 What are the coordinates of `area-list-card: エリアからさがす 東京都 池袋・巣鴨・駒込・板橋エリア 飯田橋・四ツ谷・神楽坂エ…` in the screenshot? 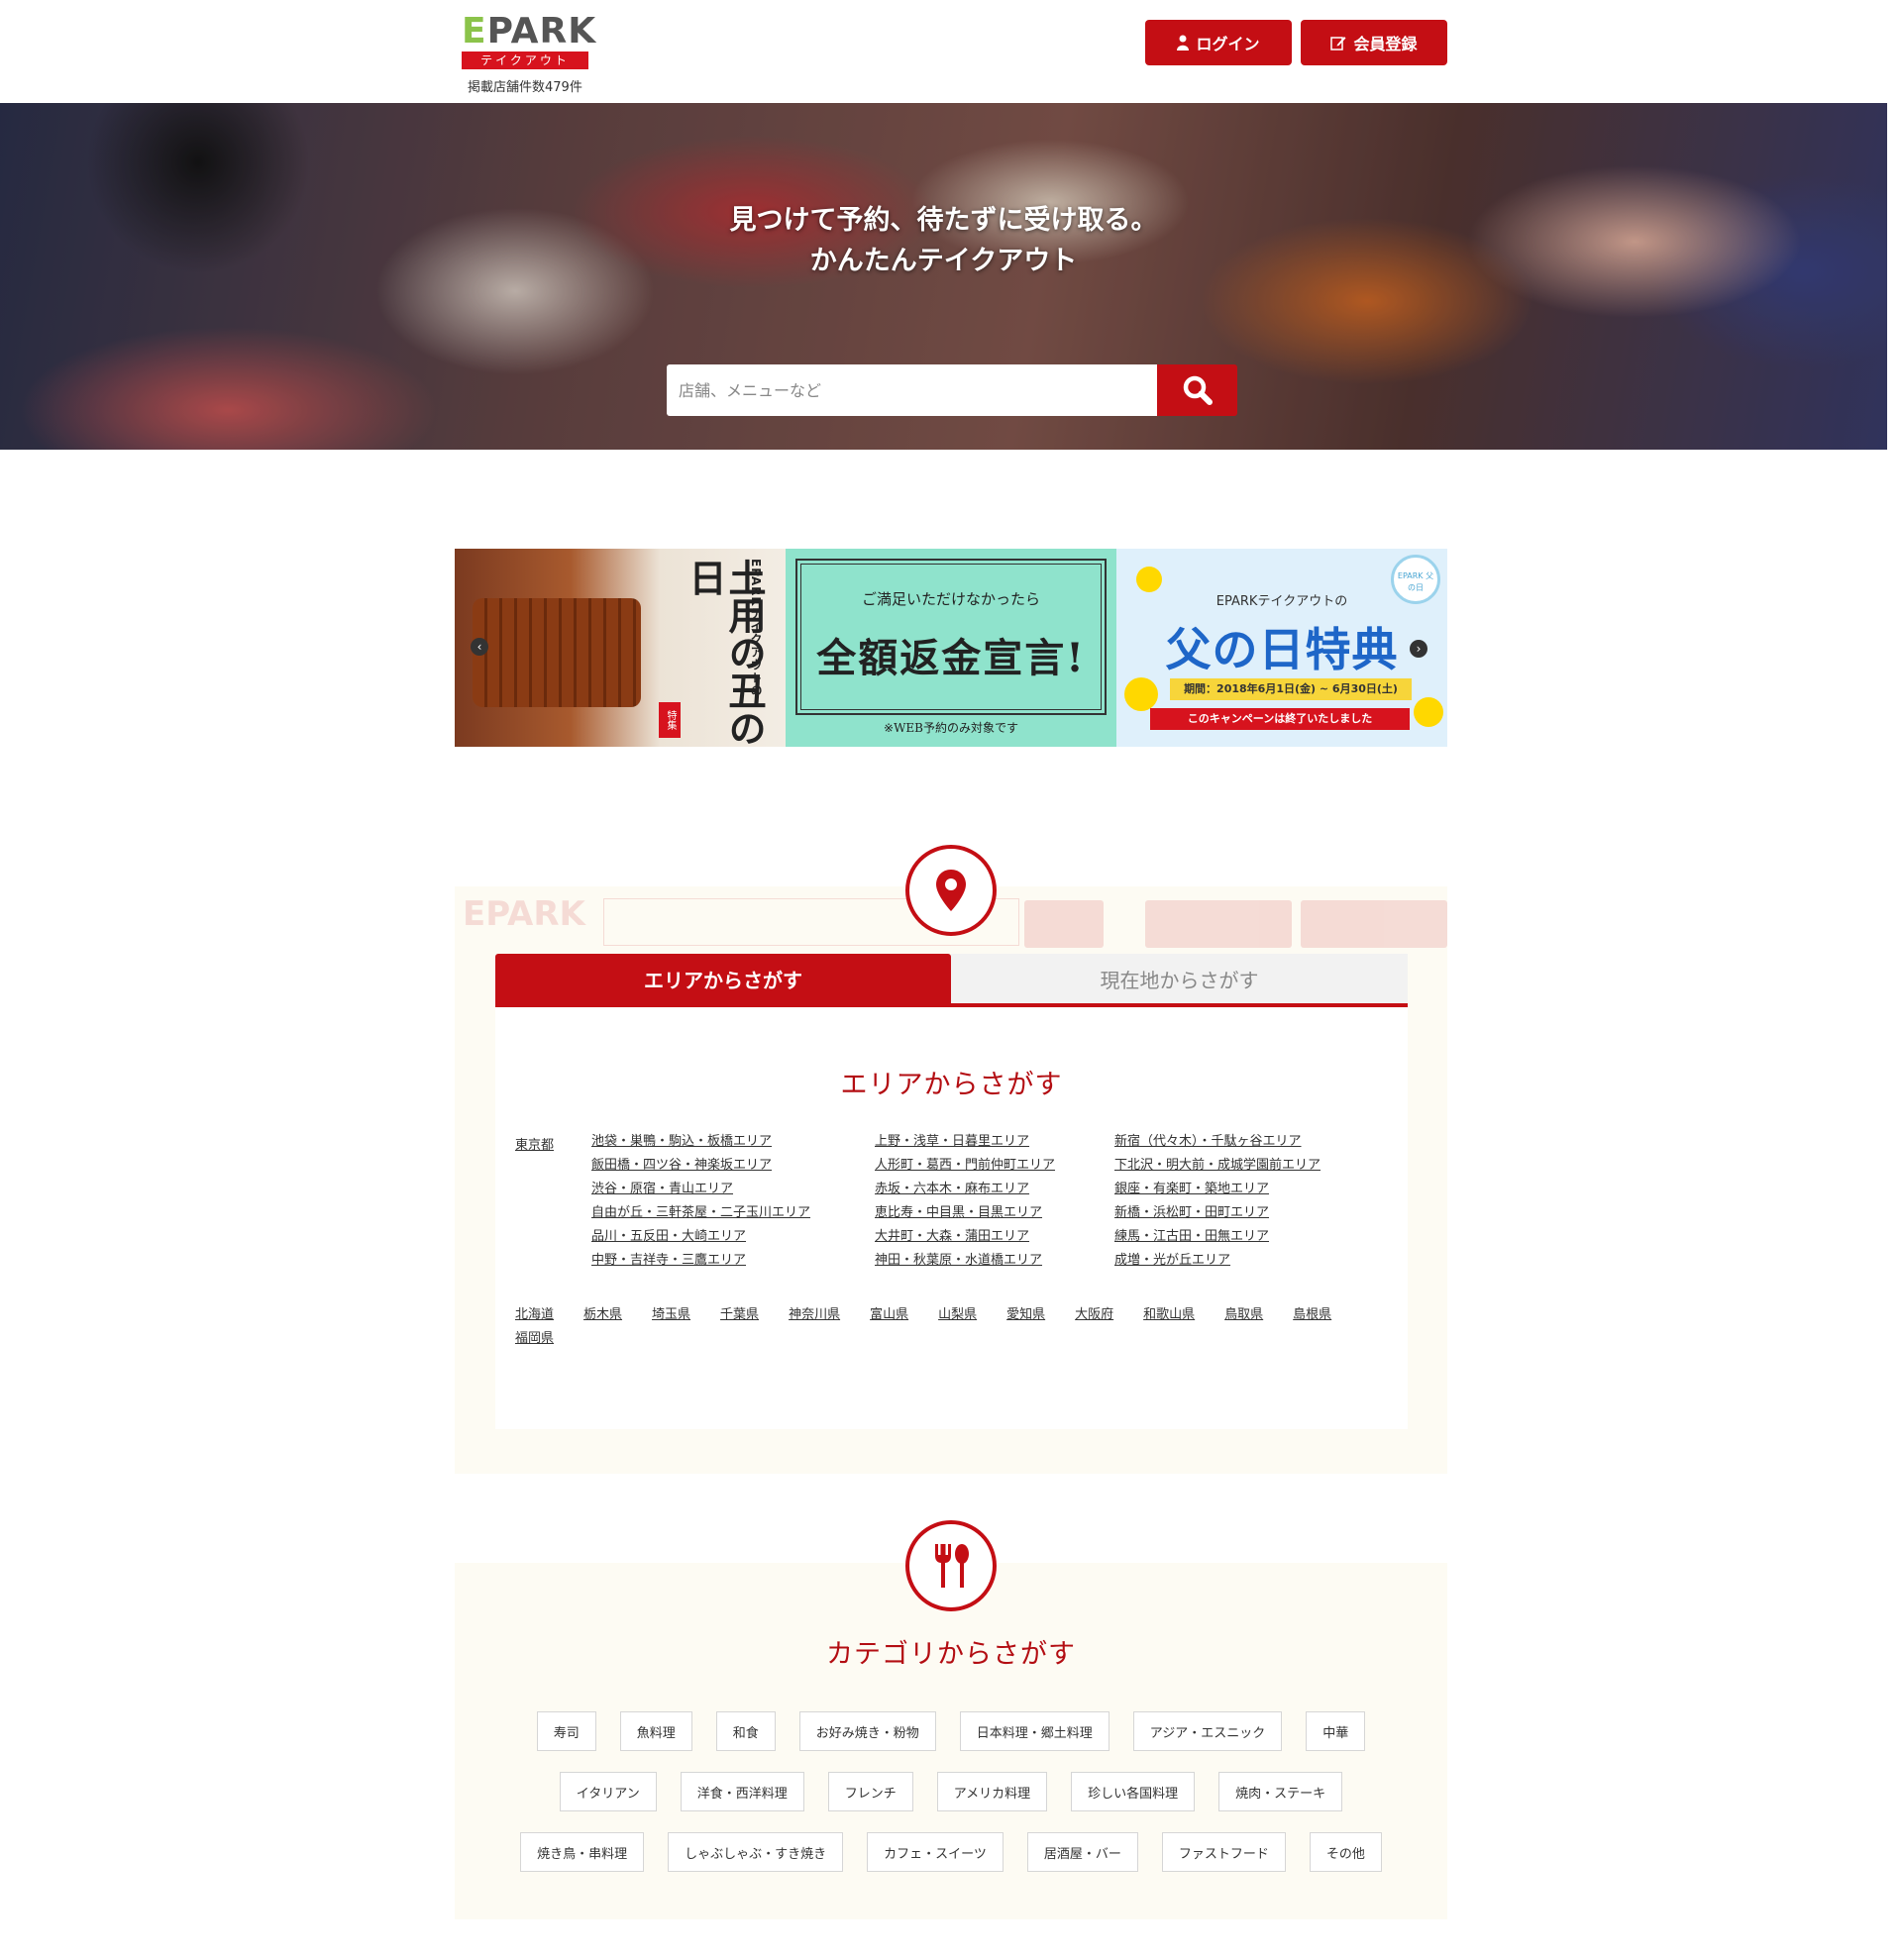 It's located at (951, 1218).